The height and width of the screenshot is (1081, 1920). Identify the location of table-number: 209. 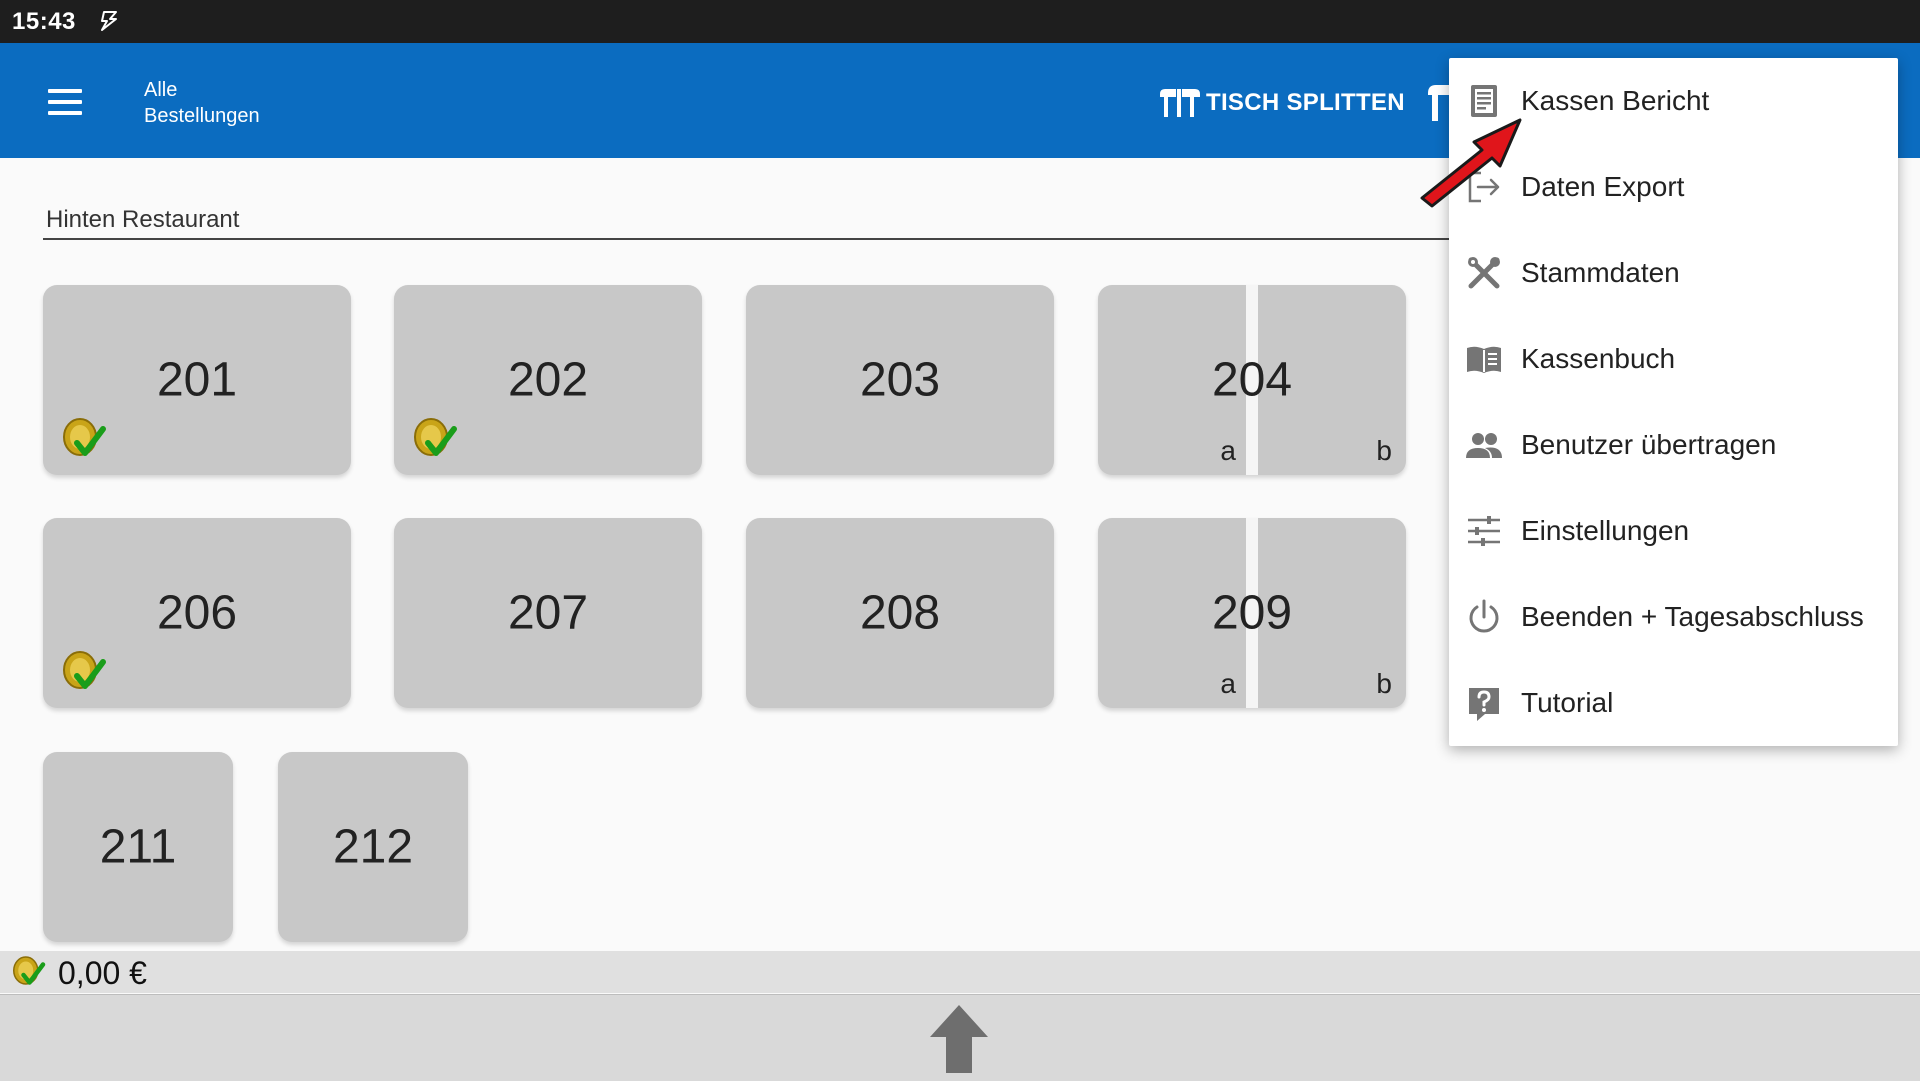
(1252, 613).